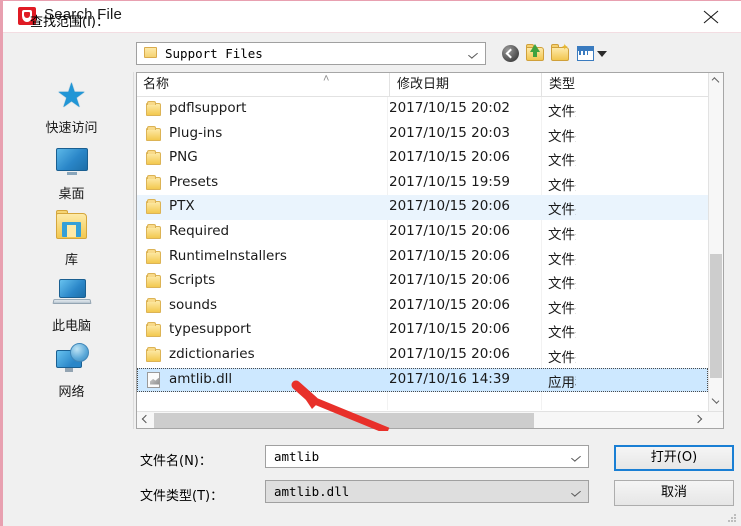 The height and width of the screenshot is (526, 741). I want to click on look-in-combobox: Support Files, so click(311, 53).